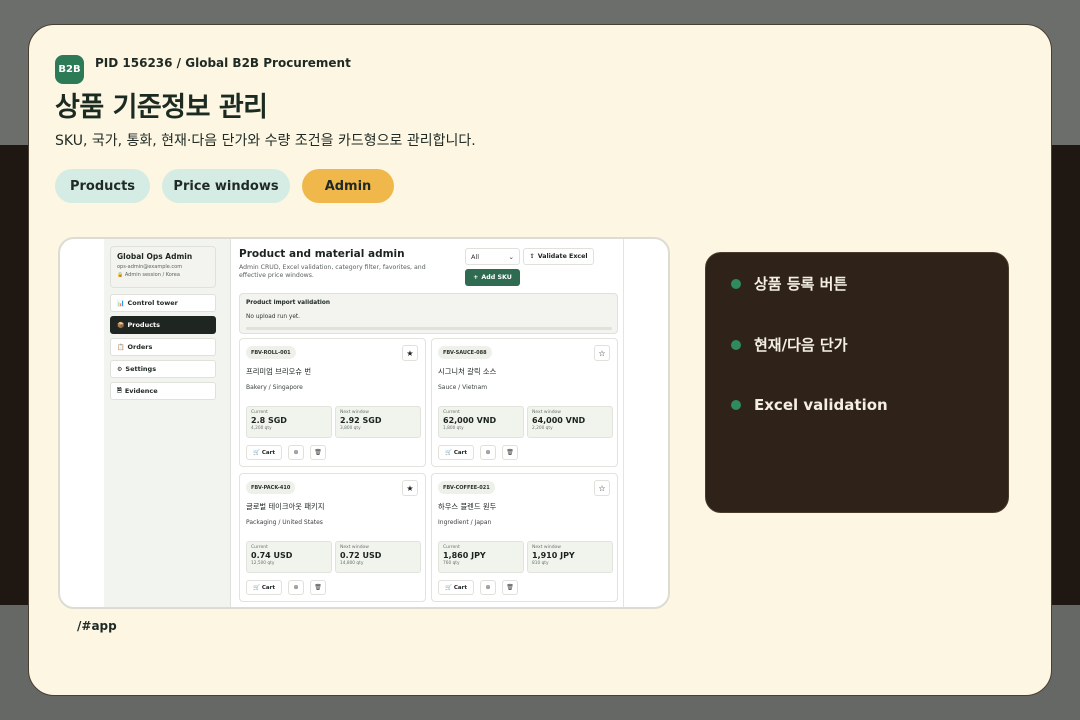  Describe the element at coordinates (230, 423) in the screenshot. I see `sidebar-divider` at that location.